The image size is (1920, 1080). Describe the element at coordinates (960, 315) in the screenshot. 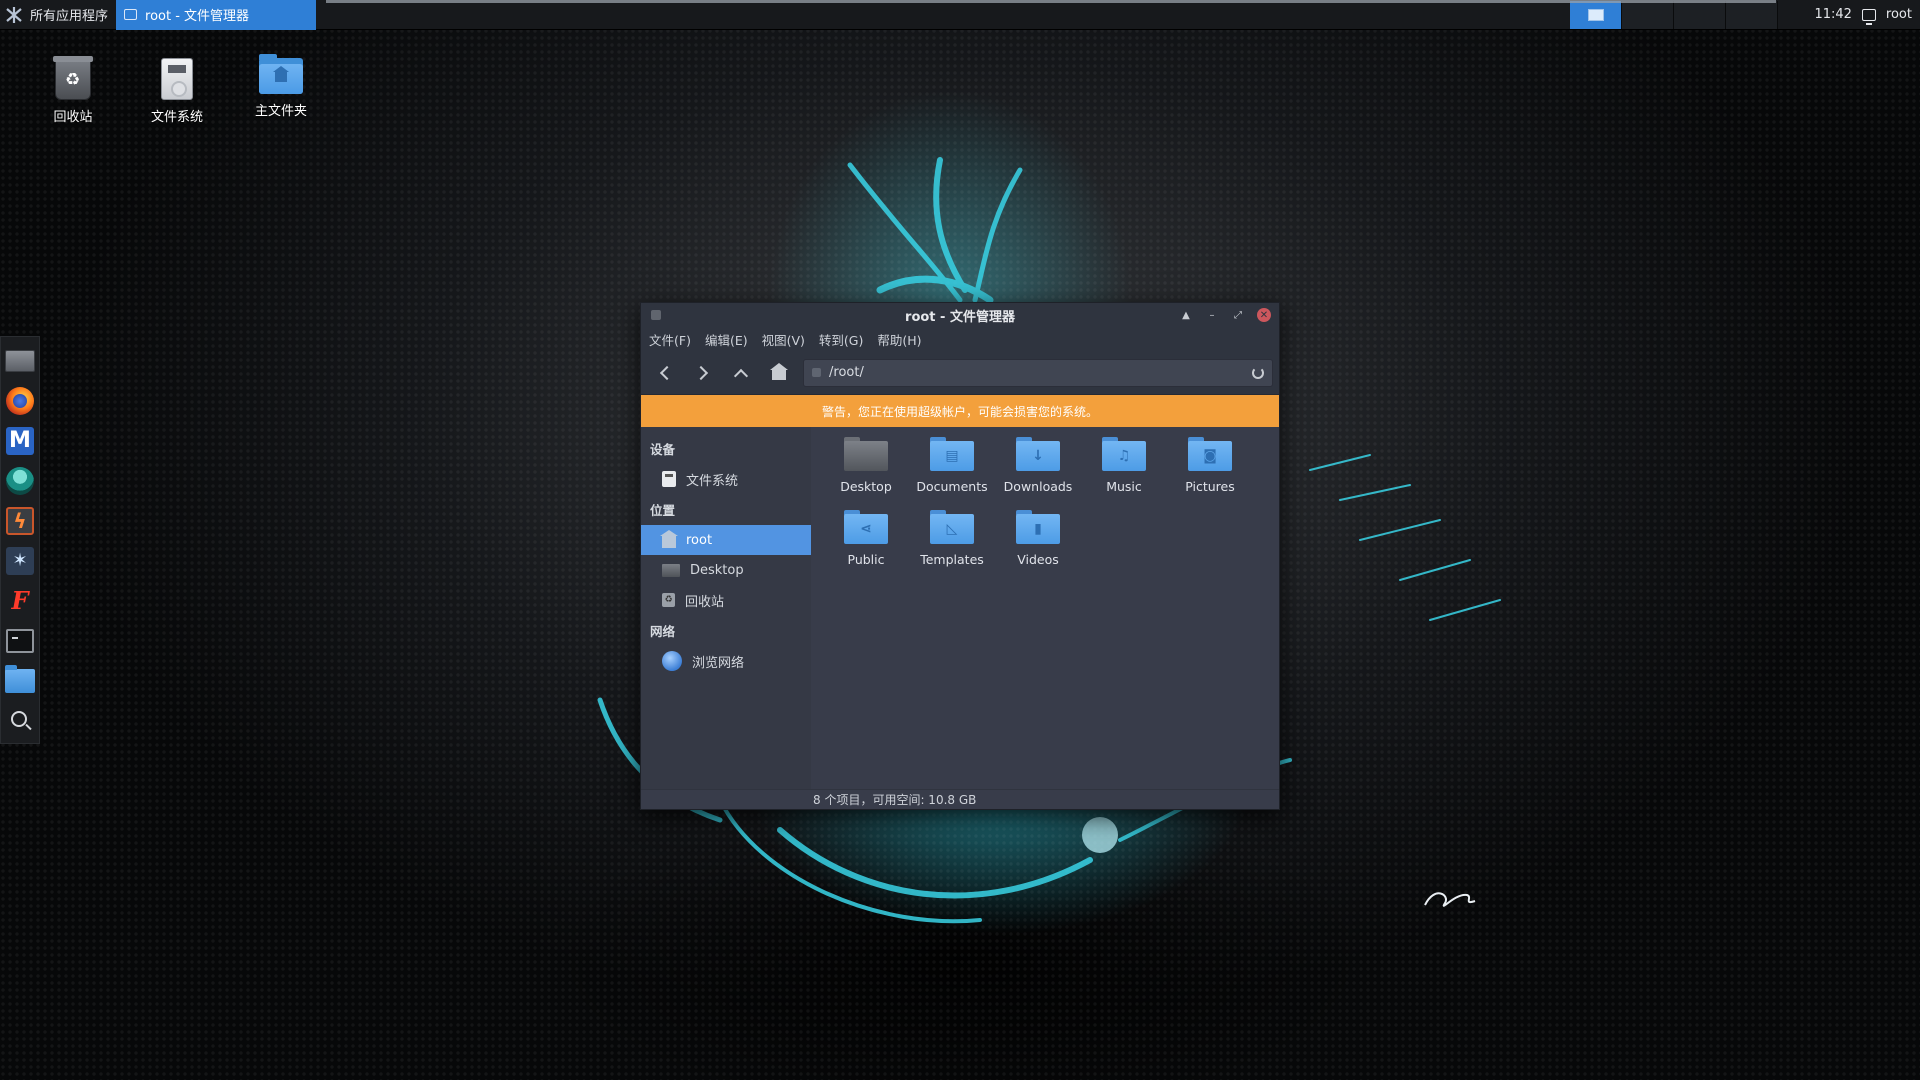

I see `window-titlebar: root - 文件管理器 ▲ – ⤢ ✕` at that location.